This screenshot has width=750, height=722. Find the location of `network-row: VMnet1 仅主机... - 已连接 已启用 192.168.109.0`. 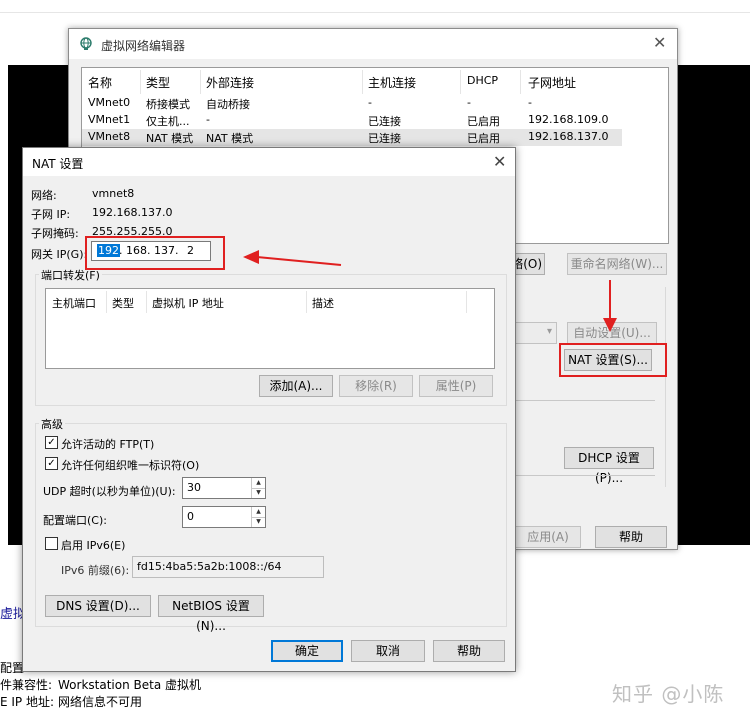

network-row: VMnet1 仅主机... - 已连接 已启用 192.168.109.0 is located at coordinates (352, 120).